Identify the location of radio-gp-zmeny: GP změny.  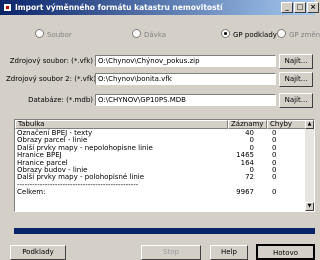
(298, 34).